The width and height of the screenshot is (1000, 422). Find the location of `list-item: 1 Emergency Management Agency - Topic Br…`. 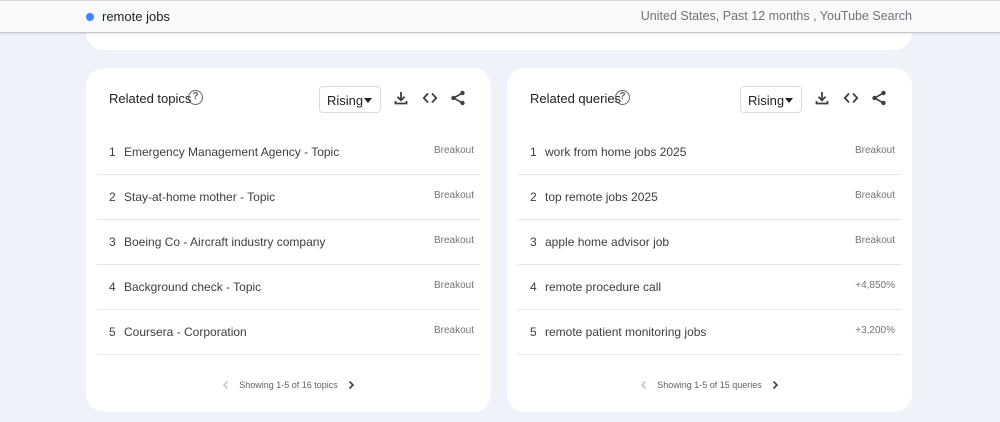

list-item: 1 Emergency Management Agency - Topic Br… is located at coordinates (288, 152).